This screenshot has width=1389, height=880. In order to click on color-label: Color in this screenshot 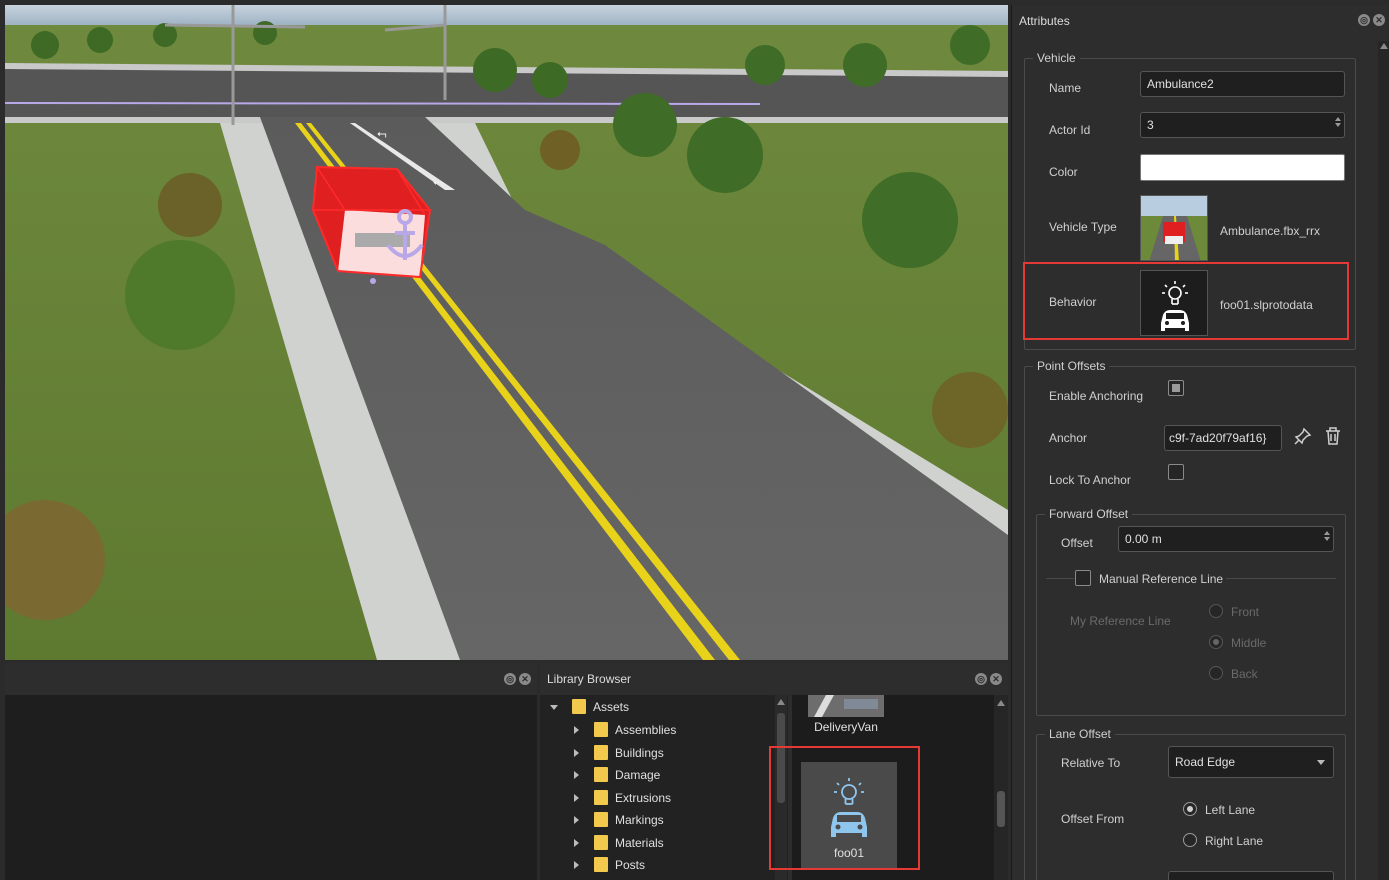, I will do `click(1063, 172)`.